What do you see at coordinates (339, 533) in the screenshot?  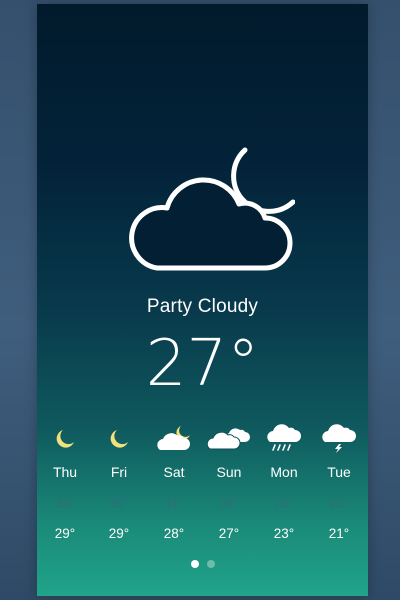 I see `low-temp: 21°` at bounding box center [339, 533].